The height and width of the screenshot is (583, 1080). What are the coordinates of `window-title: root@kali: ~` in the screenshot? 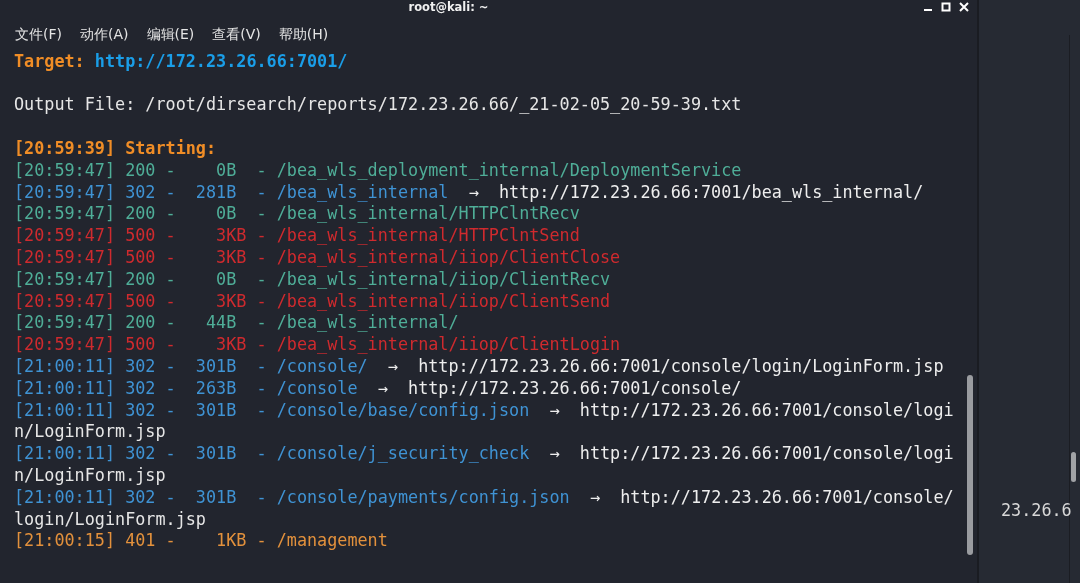 It's located at (448, 7).